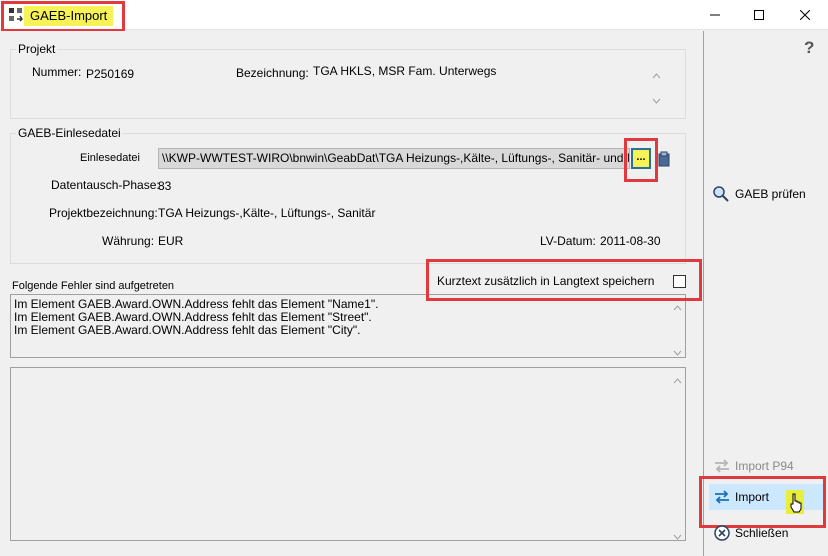 This screenshot has height=556, width=828. I want to click on import-p94-label: Import P94, so click(764, 466).